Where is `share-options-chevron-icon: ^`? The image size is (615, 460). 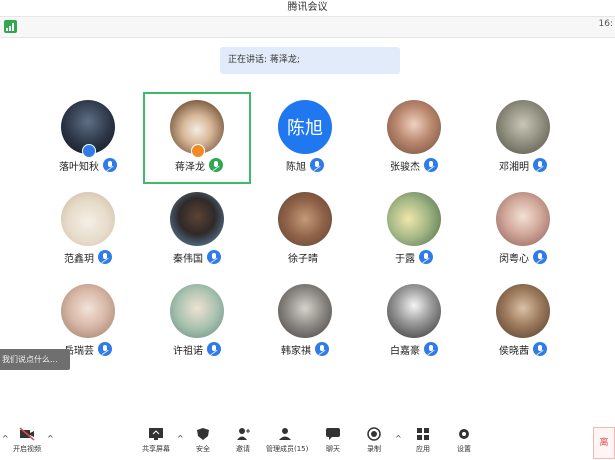 share-options-chevron-icon: ^ is located at coordinates (180, 438).